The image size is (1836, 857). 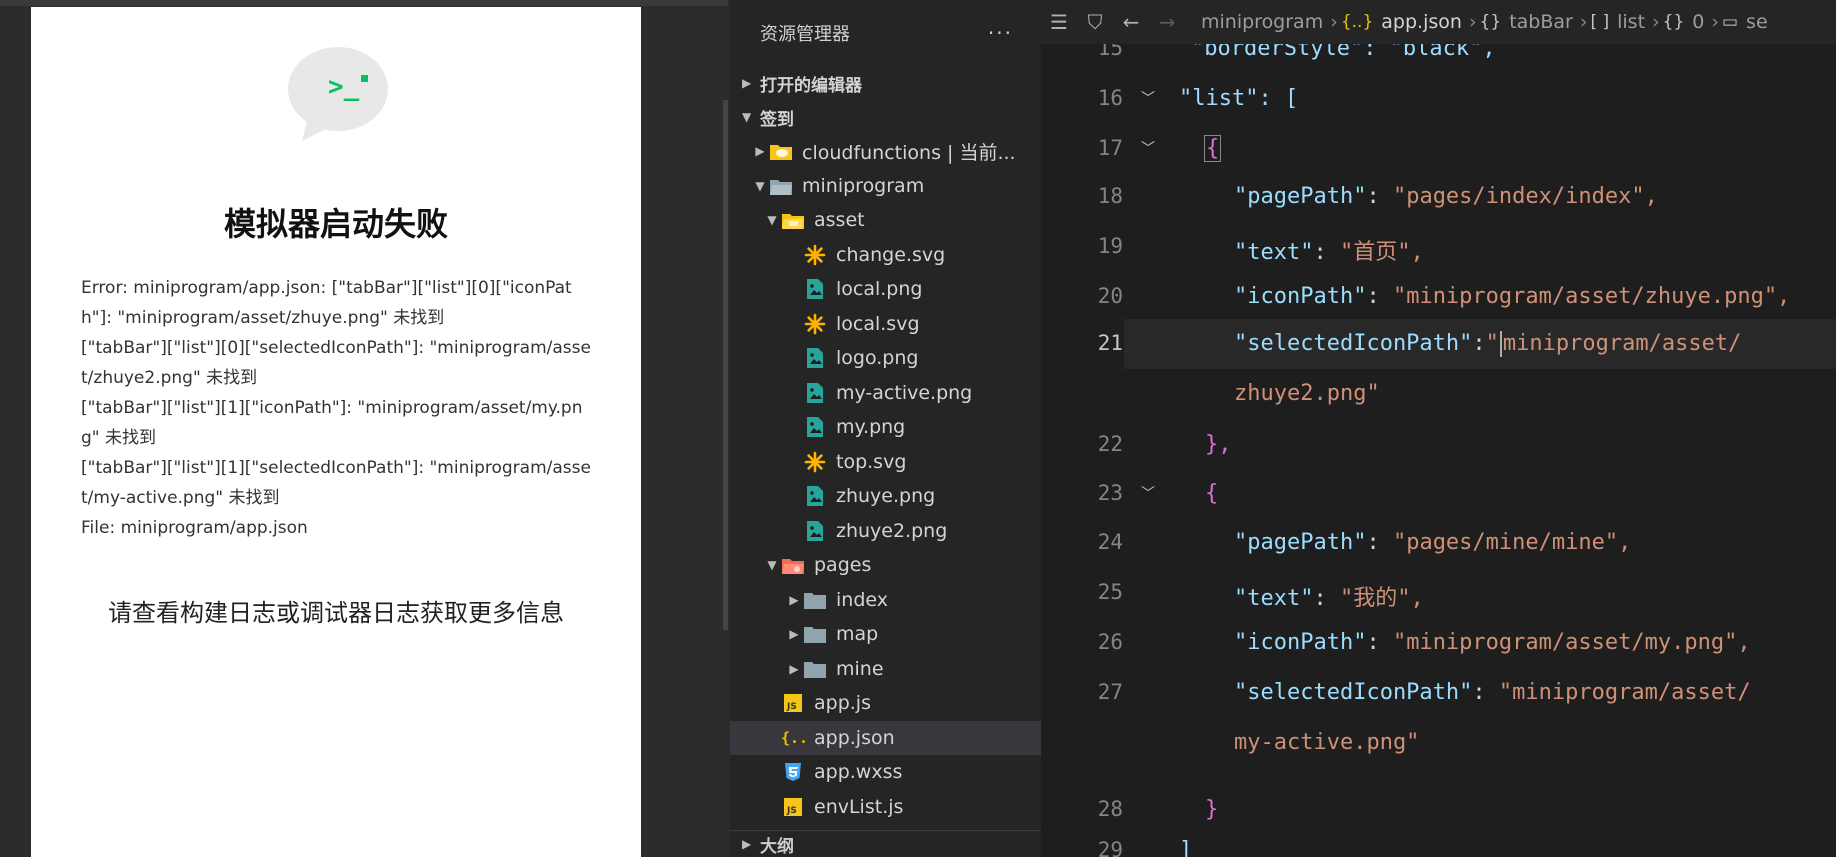 What do you see at coordinates (862, 599) in the screenshot?
I see `file-tree-label: index` at bounding box center [862, 599].